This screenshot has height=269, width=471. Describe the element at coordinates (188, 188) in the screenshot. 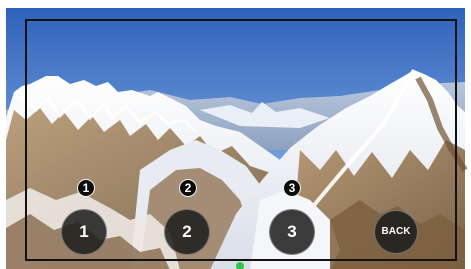

I see `marker-2-icon: 2` at that location.